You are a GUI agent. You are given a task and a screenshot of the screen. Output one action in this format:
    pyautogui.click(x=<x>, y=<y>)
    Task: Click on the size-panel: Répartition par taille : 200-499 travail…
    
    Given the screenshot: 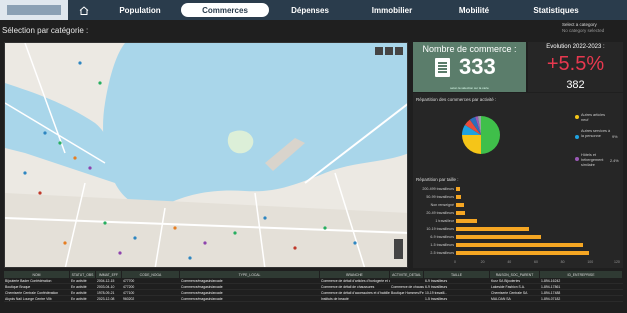 What is the action you would take?
    pyautogui.click(x=518, y=220)
    